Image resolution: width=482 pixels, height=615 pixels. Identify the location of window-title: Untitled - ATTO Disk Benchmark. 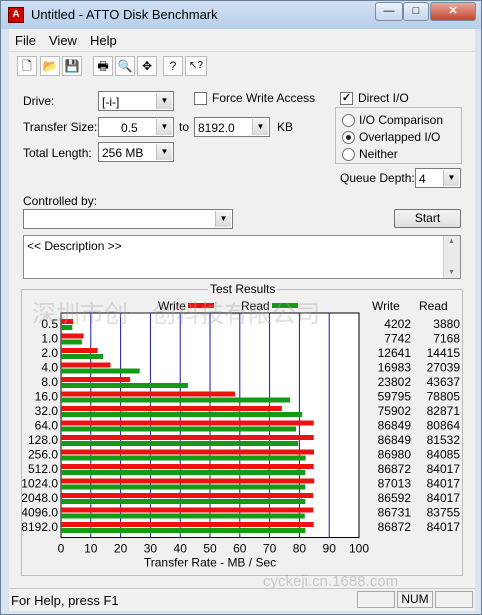
(124, 14).